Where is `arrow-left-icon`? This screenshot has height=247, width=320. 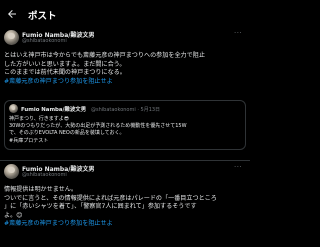
arrow-left-icon is located at coordinates (12, 14).